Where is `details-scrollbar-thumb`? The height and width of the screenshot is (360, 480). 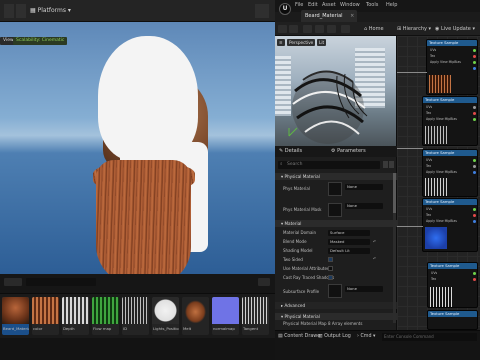
details-scrollbar-thumb is located at coordinates (394, 193).